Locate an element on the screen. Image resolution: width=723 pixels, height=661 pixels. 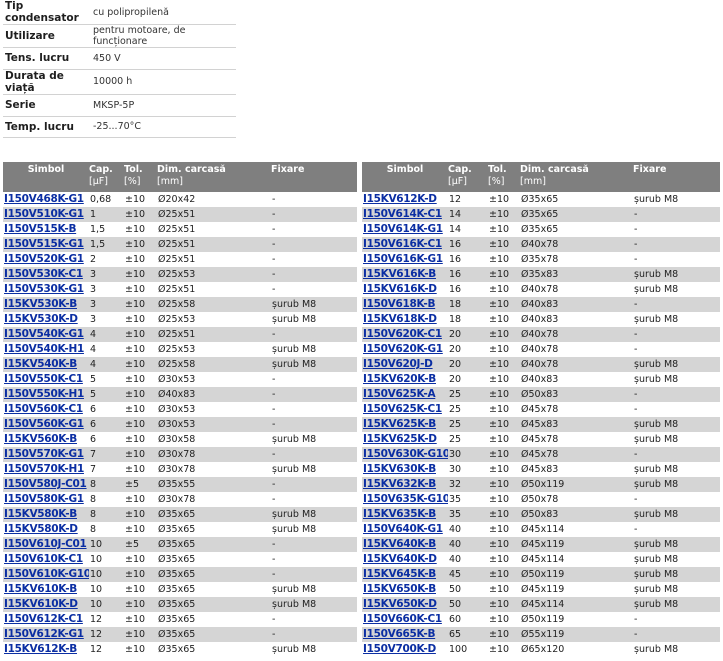
product-link: I15KV640K-D is located at coordinates (400, 559).